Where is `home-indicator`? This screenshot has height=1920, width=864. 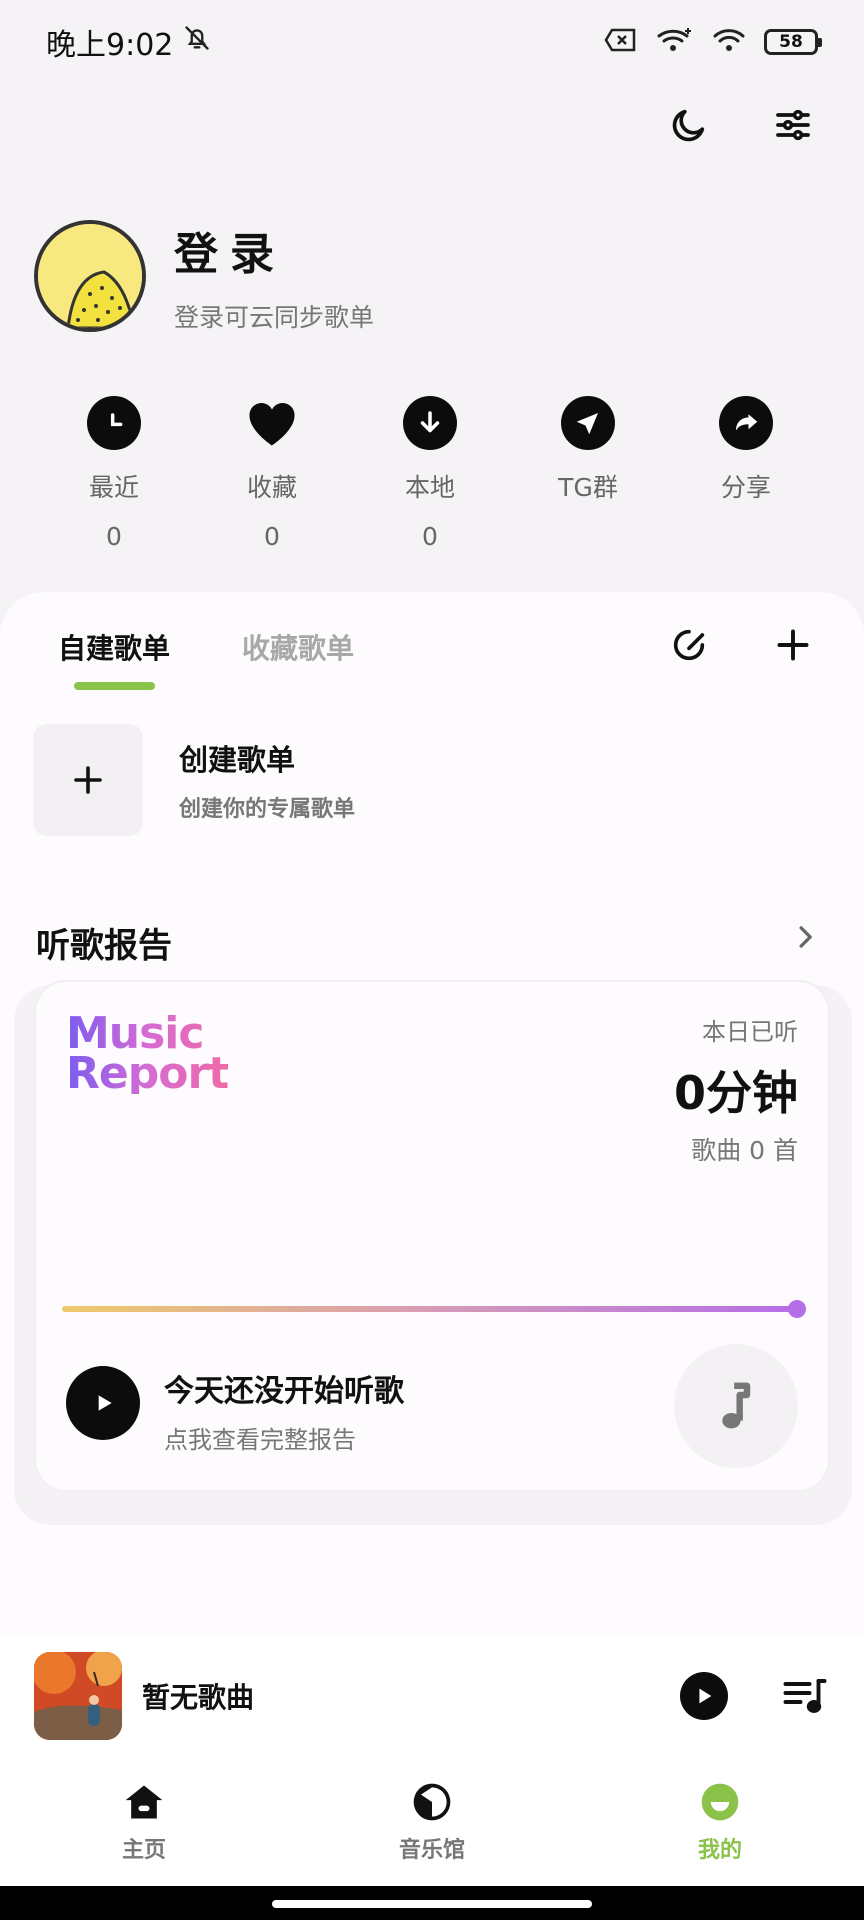 home-indicator is located at coordinates (432, 1904).